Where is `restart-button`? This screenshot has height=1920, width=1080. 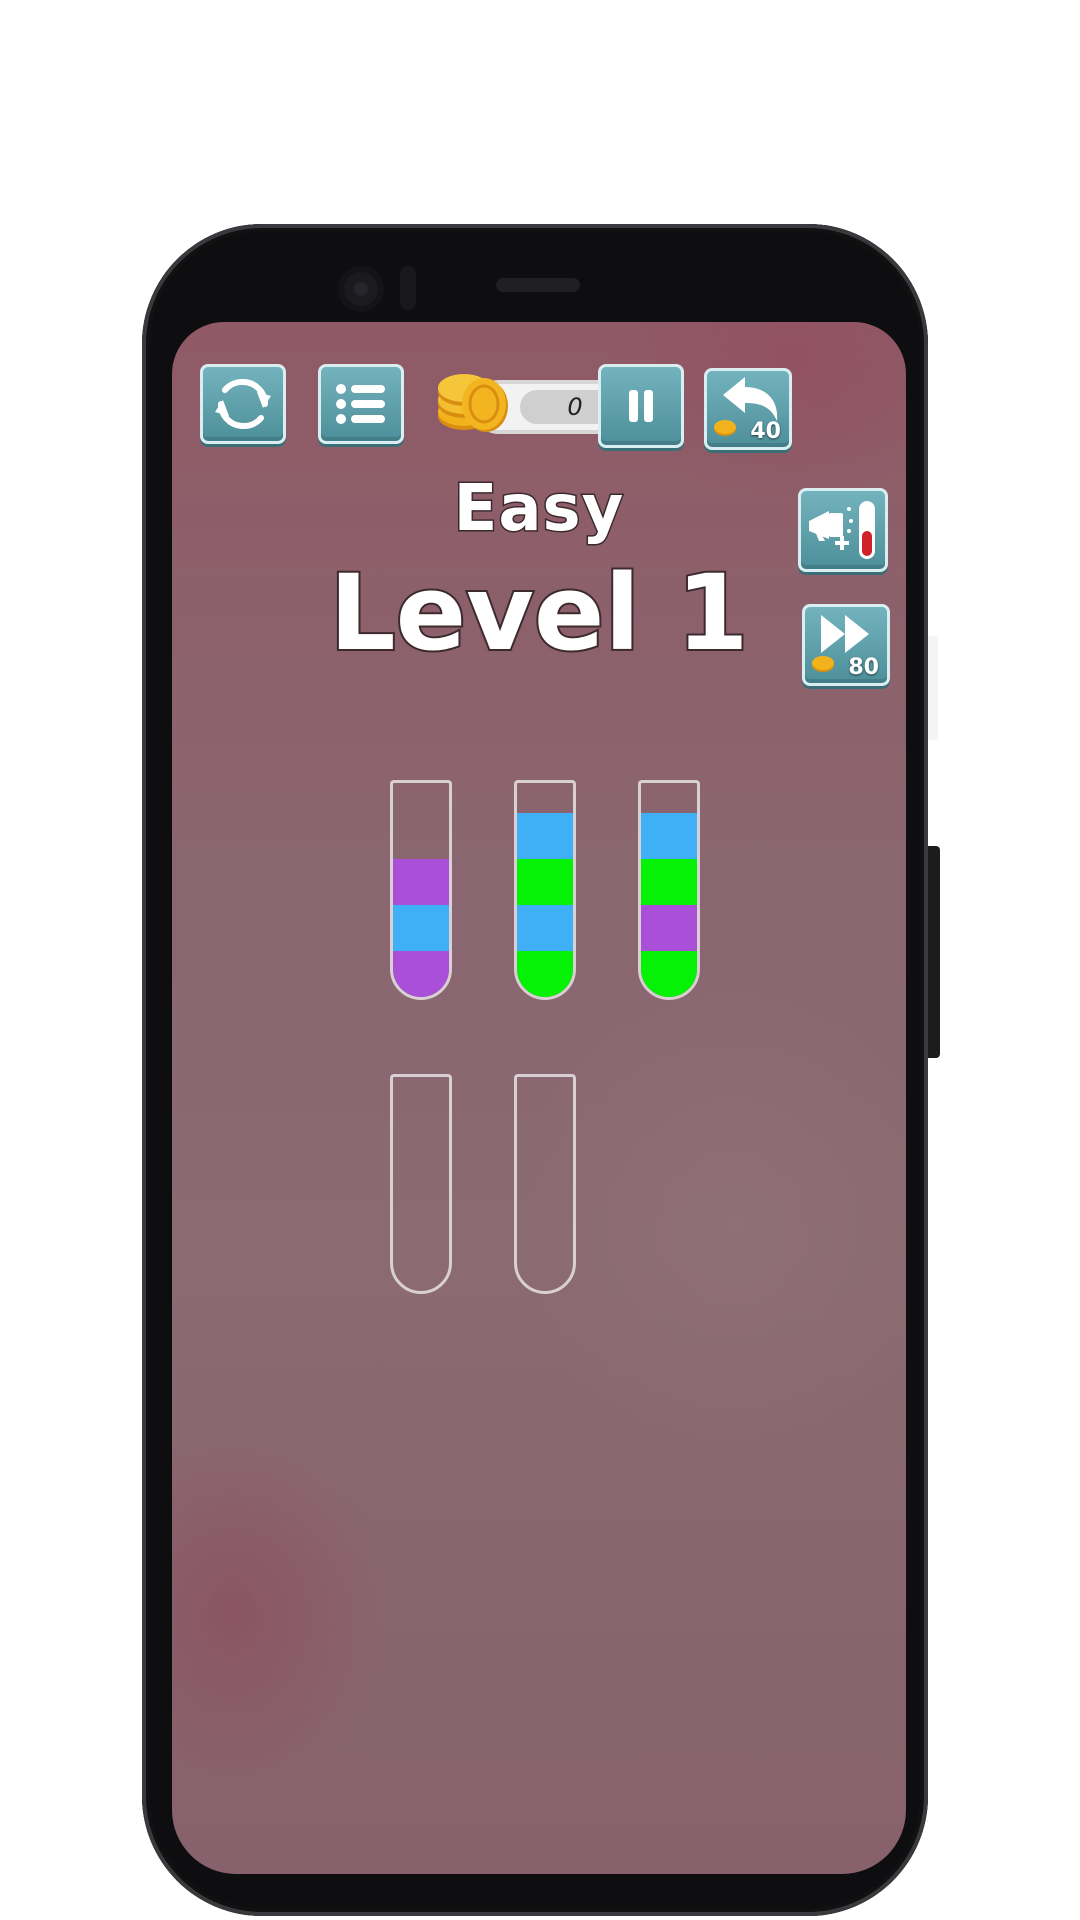 restart-button is located at coordinates (243, 404).